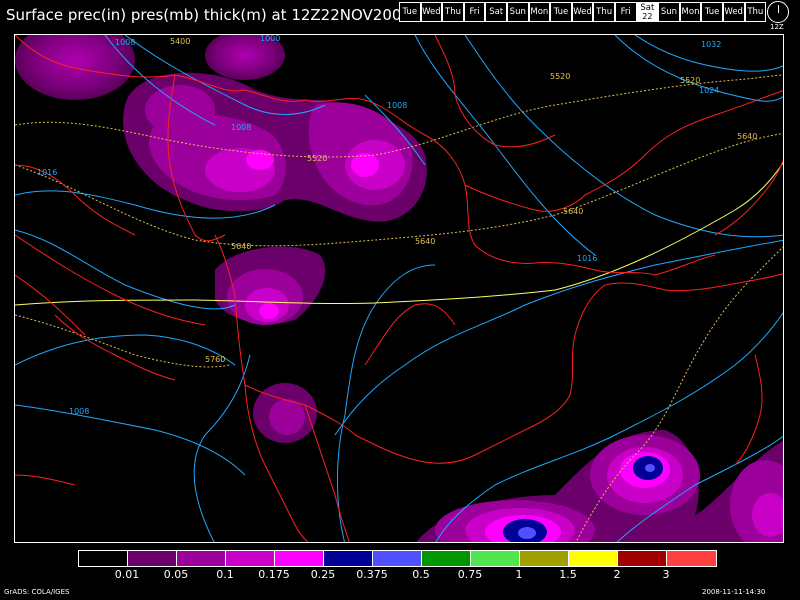 Image resolution: width=800 pixels, height=600 pixels. What do you see at coordinates (666, 574) in the screenshot?
I see `colorbar-label: 3` at bounding box center [666, 574].